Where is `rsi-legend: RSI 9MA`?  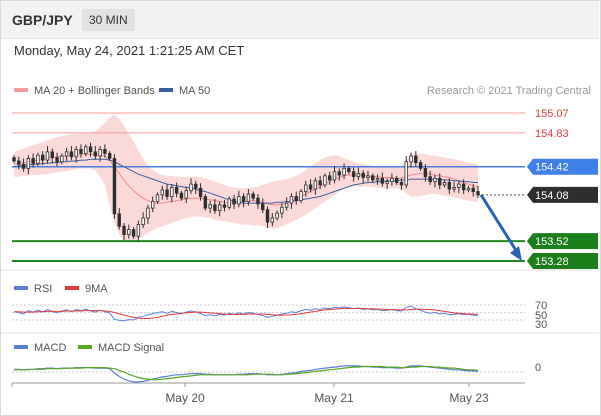 rsi-legend: RSI 9MA is located at coordinates (61, 289).